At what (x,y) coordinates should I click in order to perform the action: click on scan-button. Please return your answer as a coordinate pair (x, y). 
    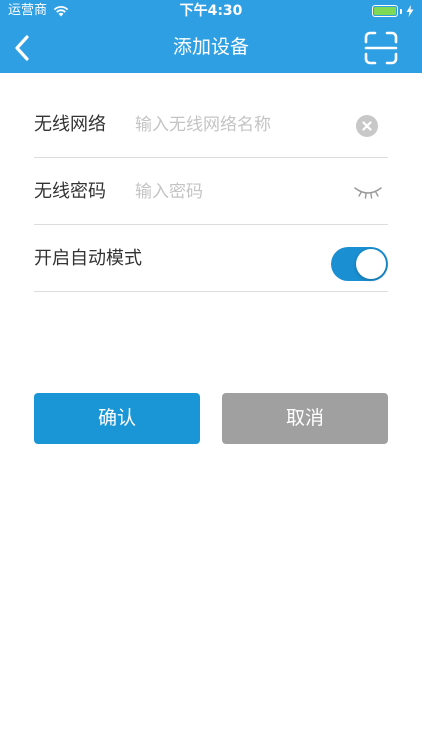
    Looking at the image, I should click on (381, 48).